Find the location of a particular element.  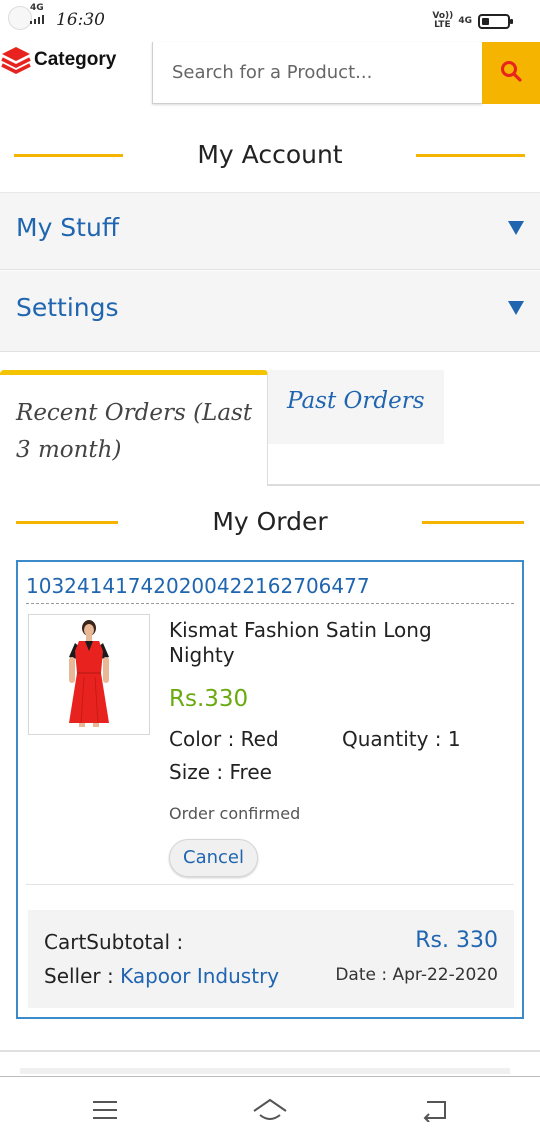

status-time: 16:30 is located at coordinates (80, 20).